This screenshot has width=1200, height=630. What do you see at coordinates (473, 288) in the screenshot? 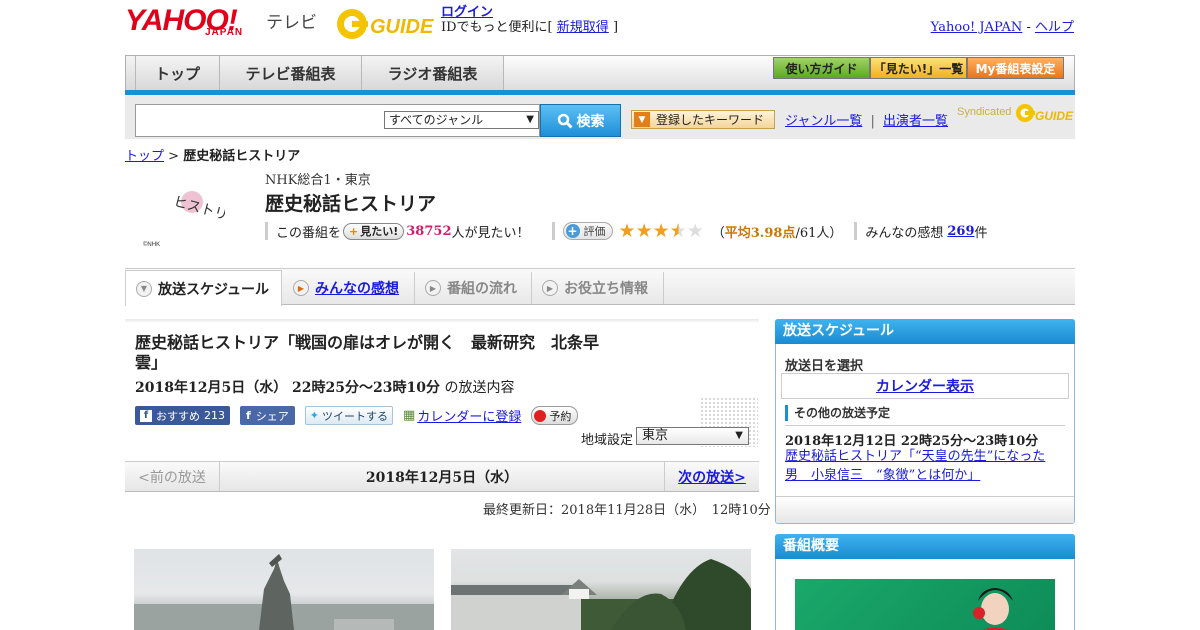
I see `tab-program-flow: ▶ 番組の流れ` at bounding box center [473, 288].